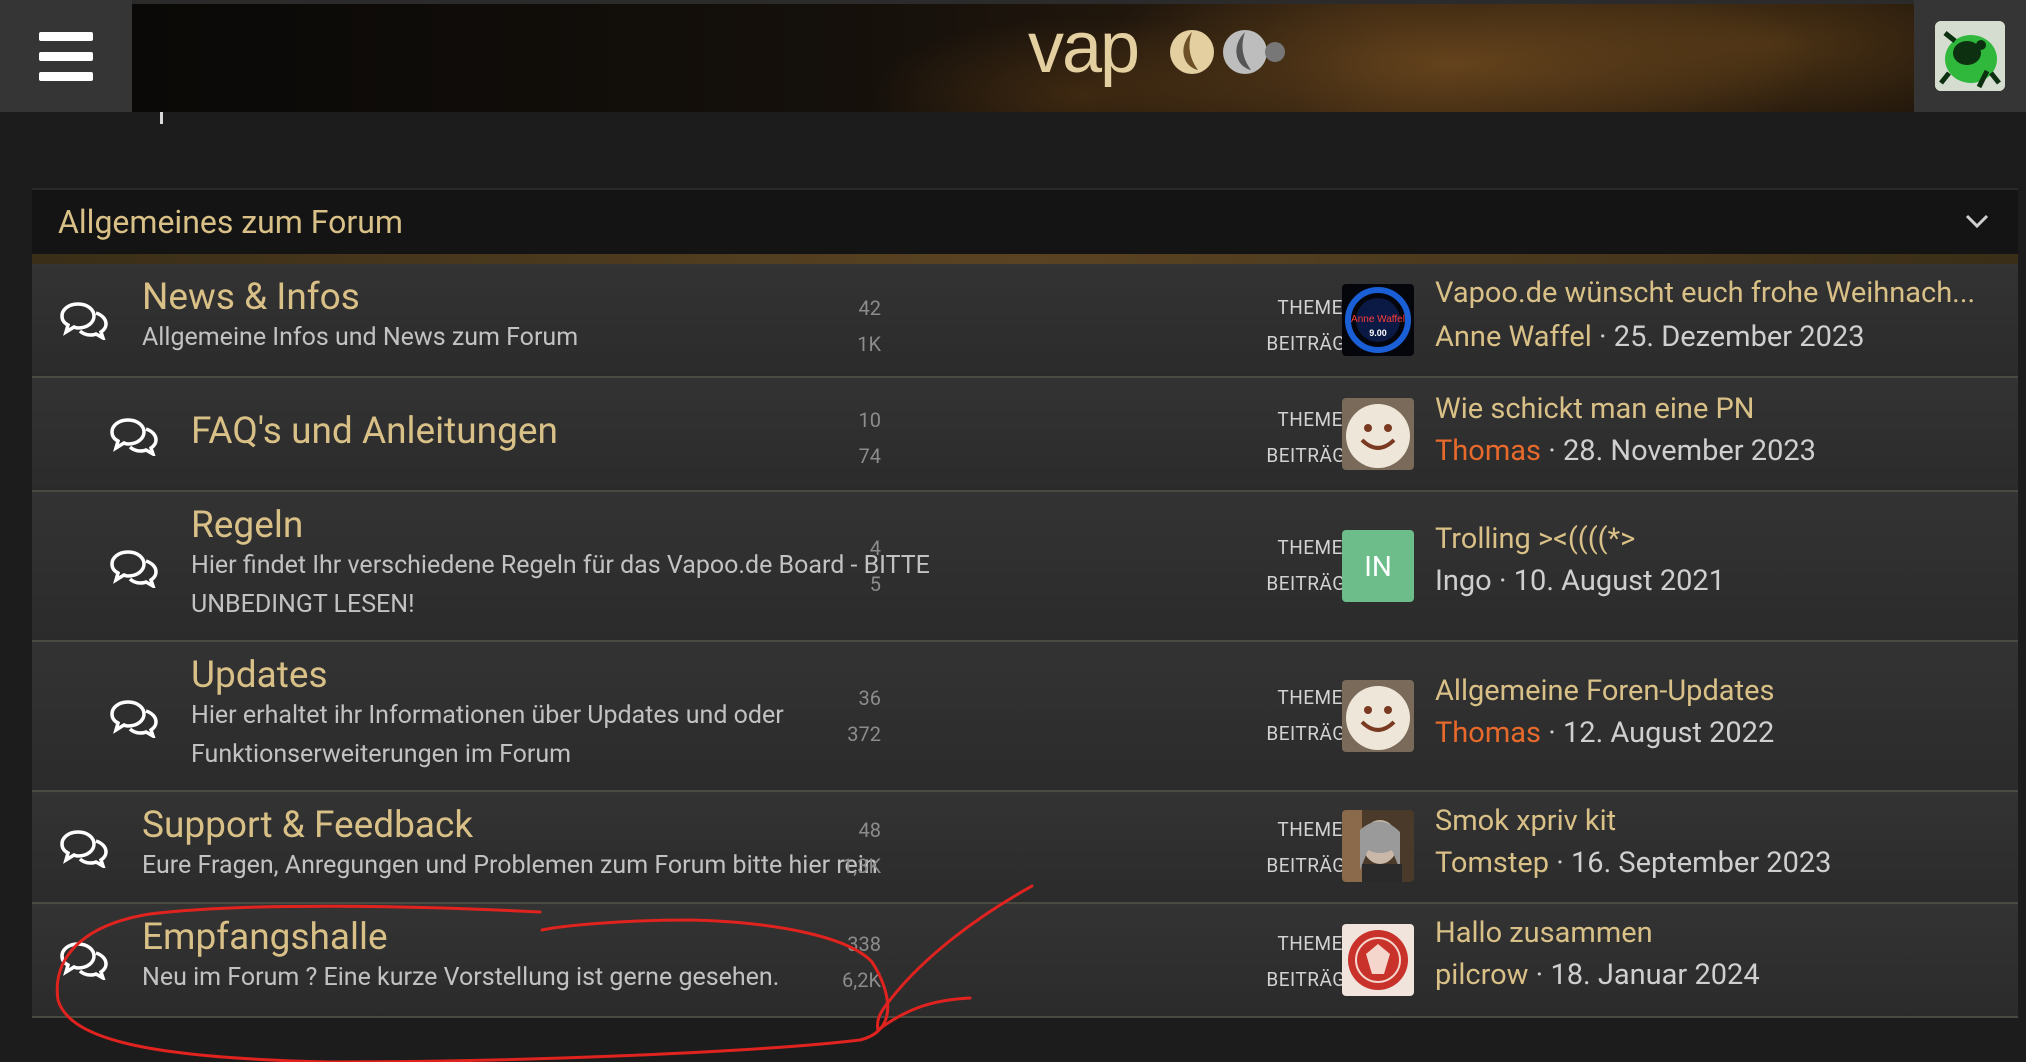 The width and height of the screenshot is (2026, 1062). What do you see at coordinates (1977, 221) in the screenshot?
I see `chevron-down-icon` at bounding box center [1977, 221].